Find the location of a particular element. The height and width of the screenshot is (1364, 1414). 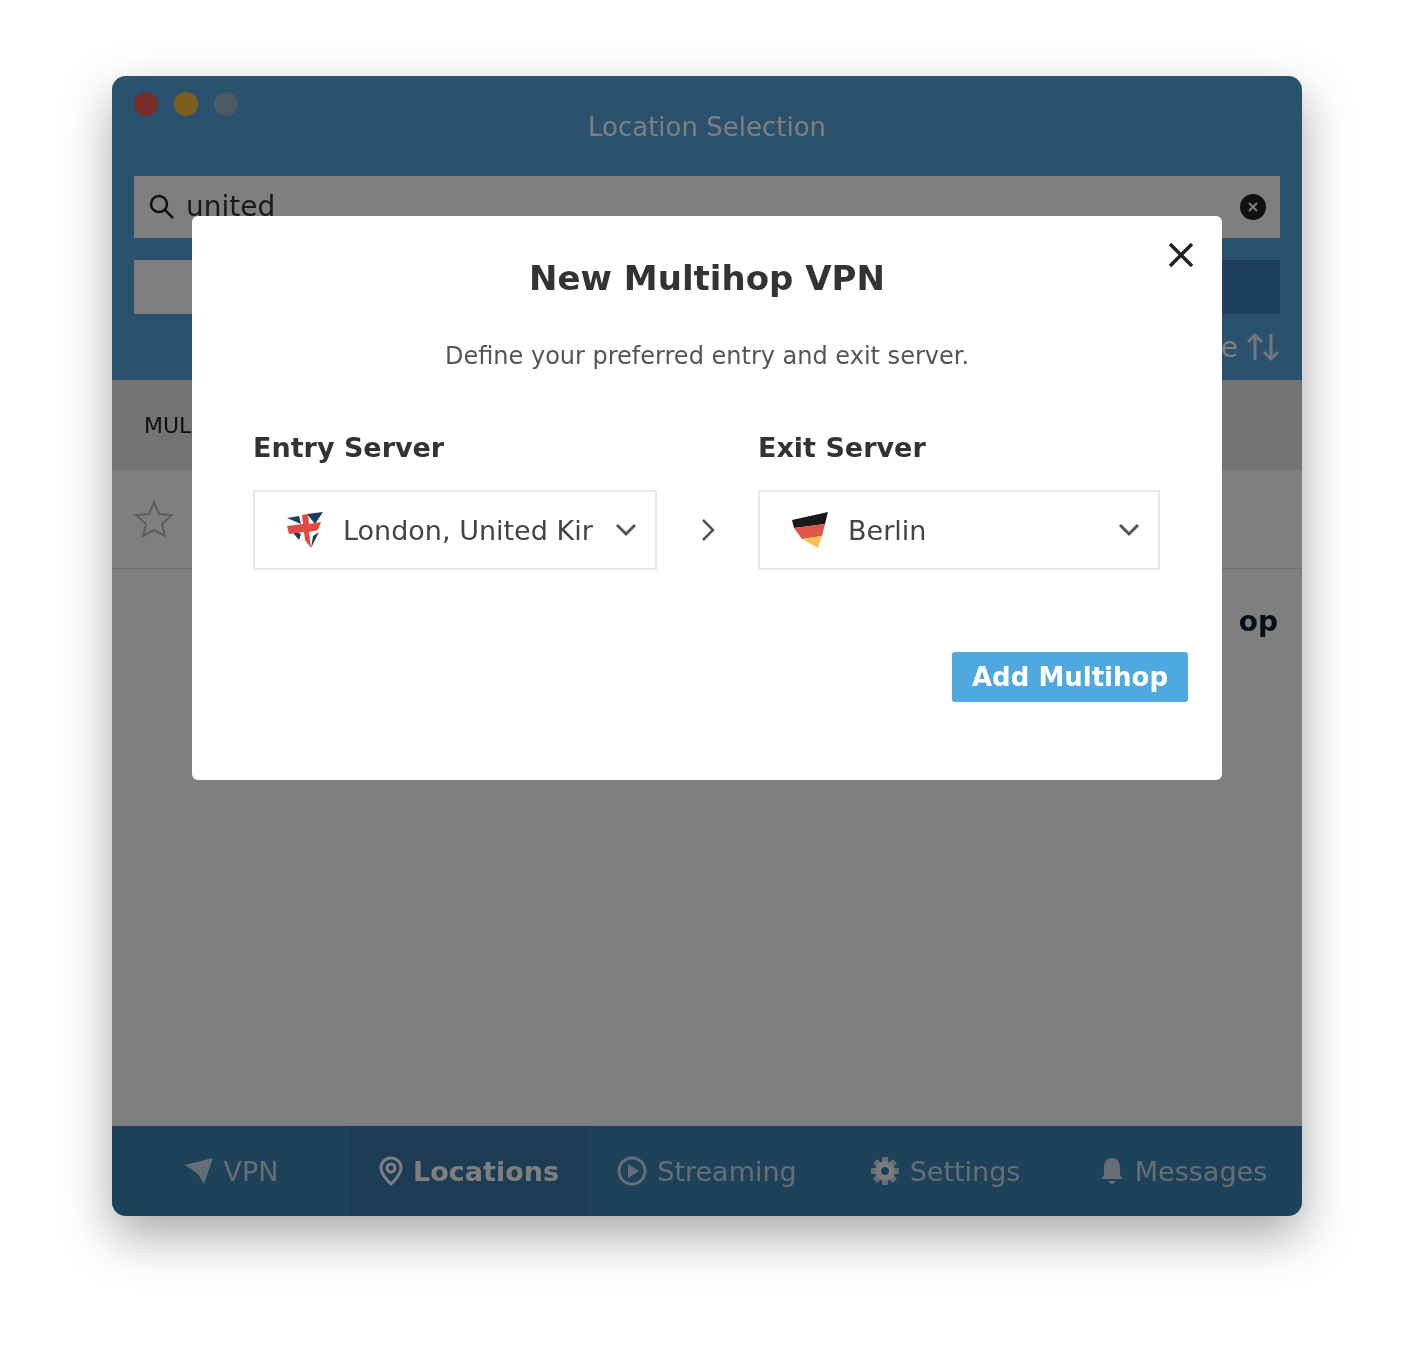

clear-icon is located at coordinates (1253, 206).